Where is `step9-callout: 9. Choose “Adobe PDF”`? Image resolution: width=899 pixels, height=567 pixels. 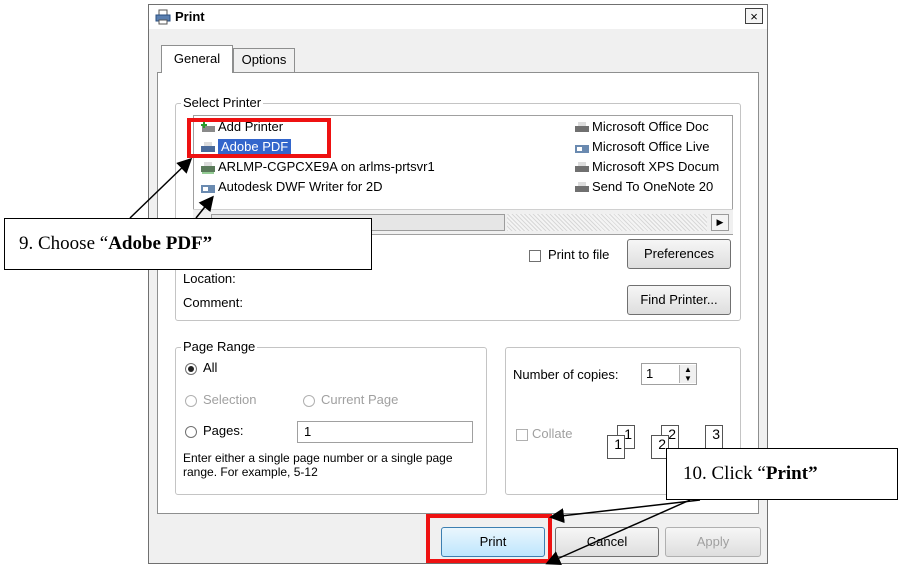 step9-callout: 9. Choose “Adobe PDF” is located at coordinates (188, 244).